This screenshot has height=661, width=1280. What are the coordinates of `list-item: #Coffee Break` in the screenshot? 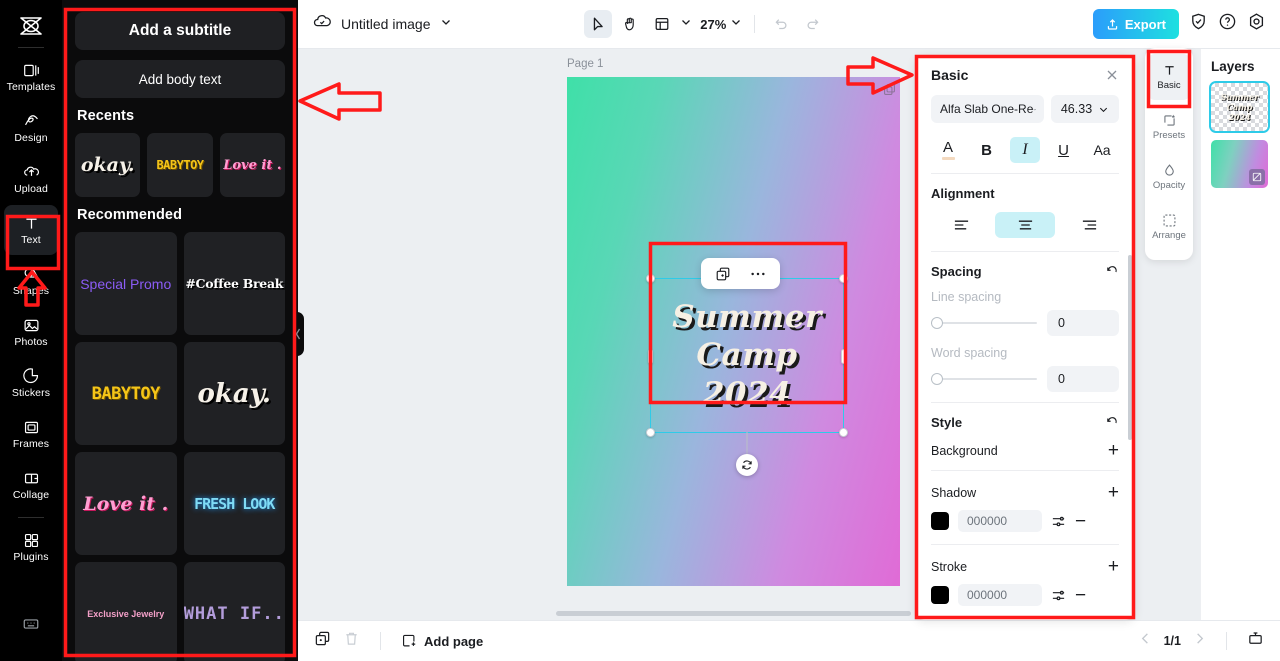 It's located at (234, 283).